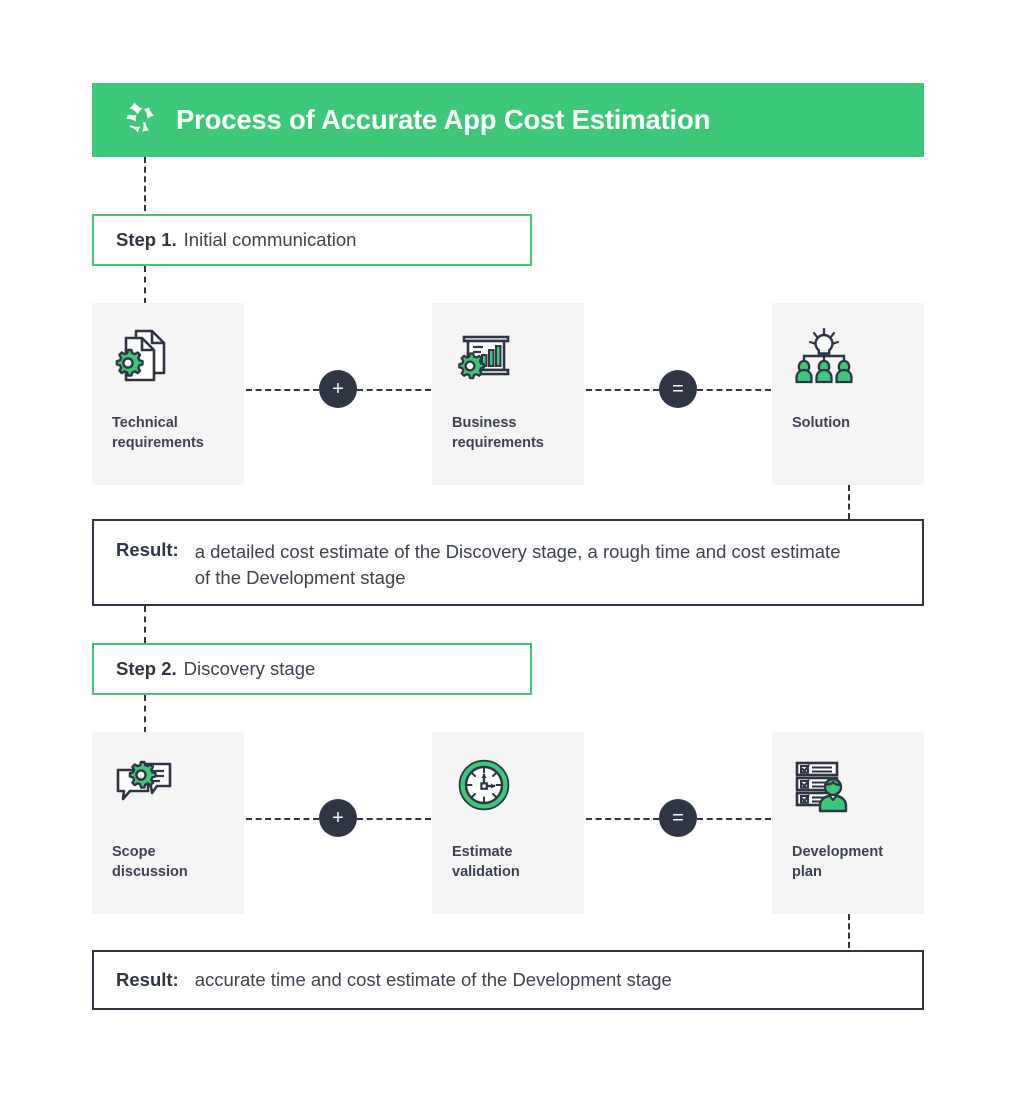 The image size is (1024, 1095). What do you see at coordinates (168, 394) in the screenshot?
I see `card-technical-requirements: Technical requirements` at bounding box center [168, 394].